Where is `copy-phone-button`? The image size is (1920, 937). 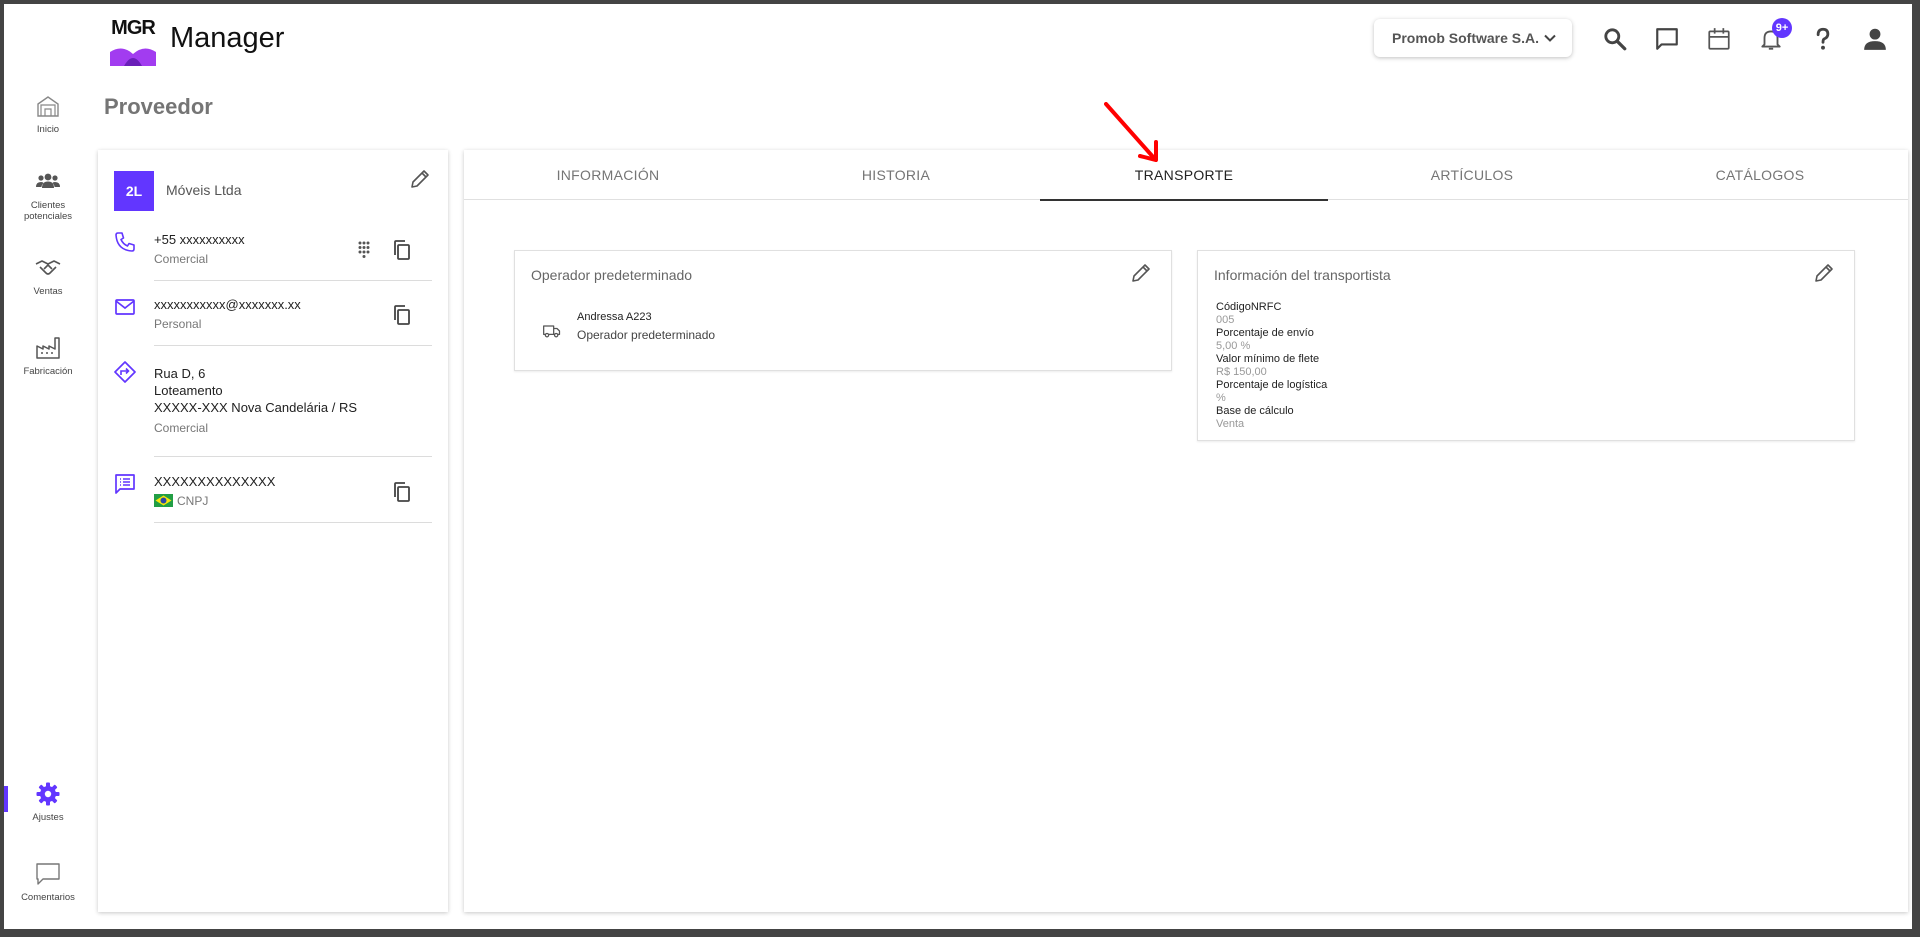
copy-phone-button is located at coordinates (402, 250).